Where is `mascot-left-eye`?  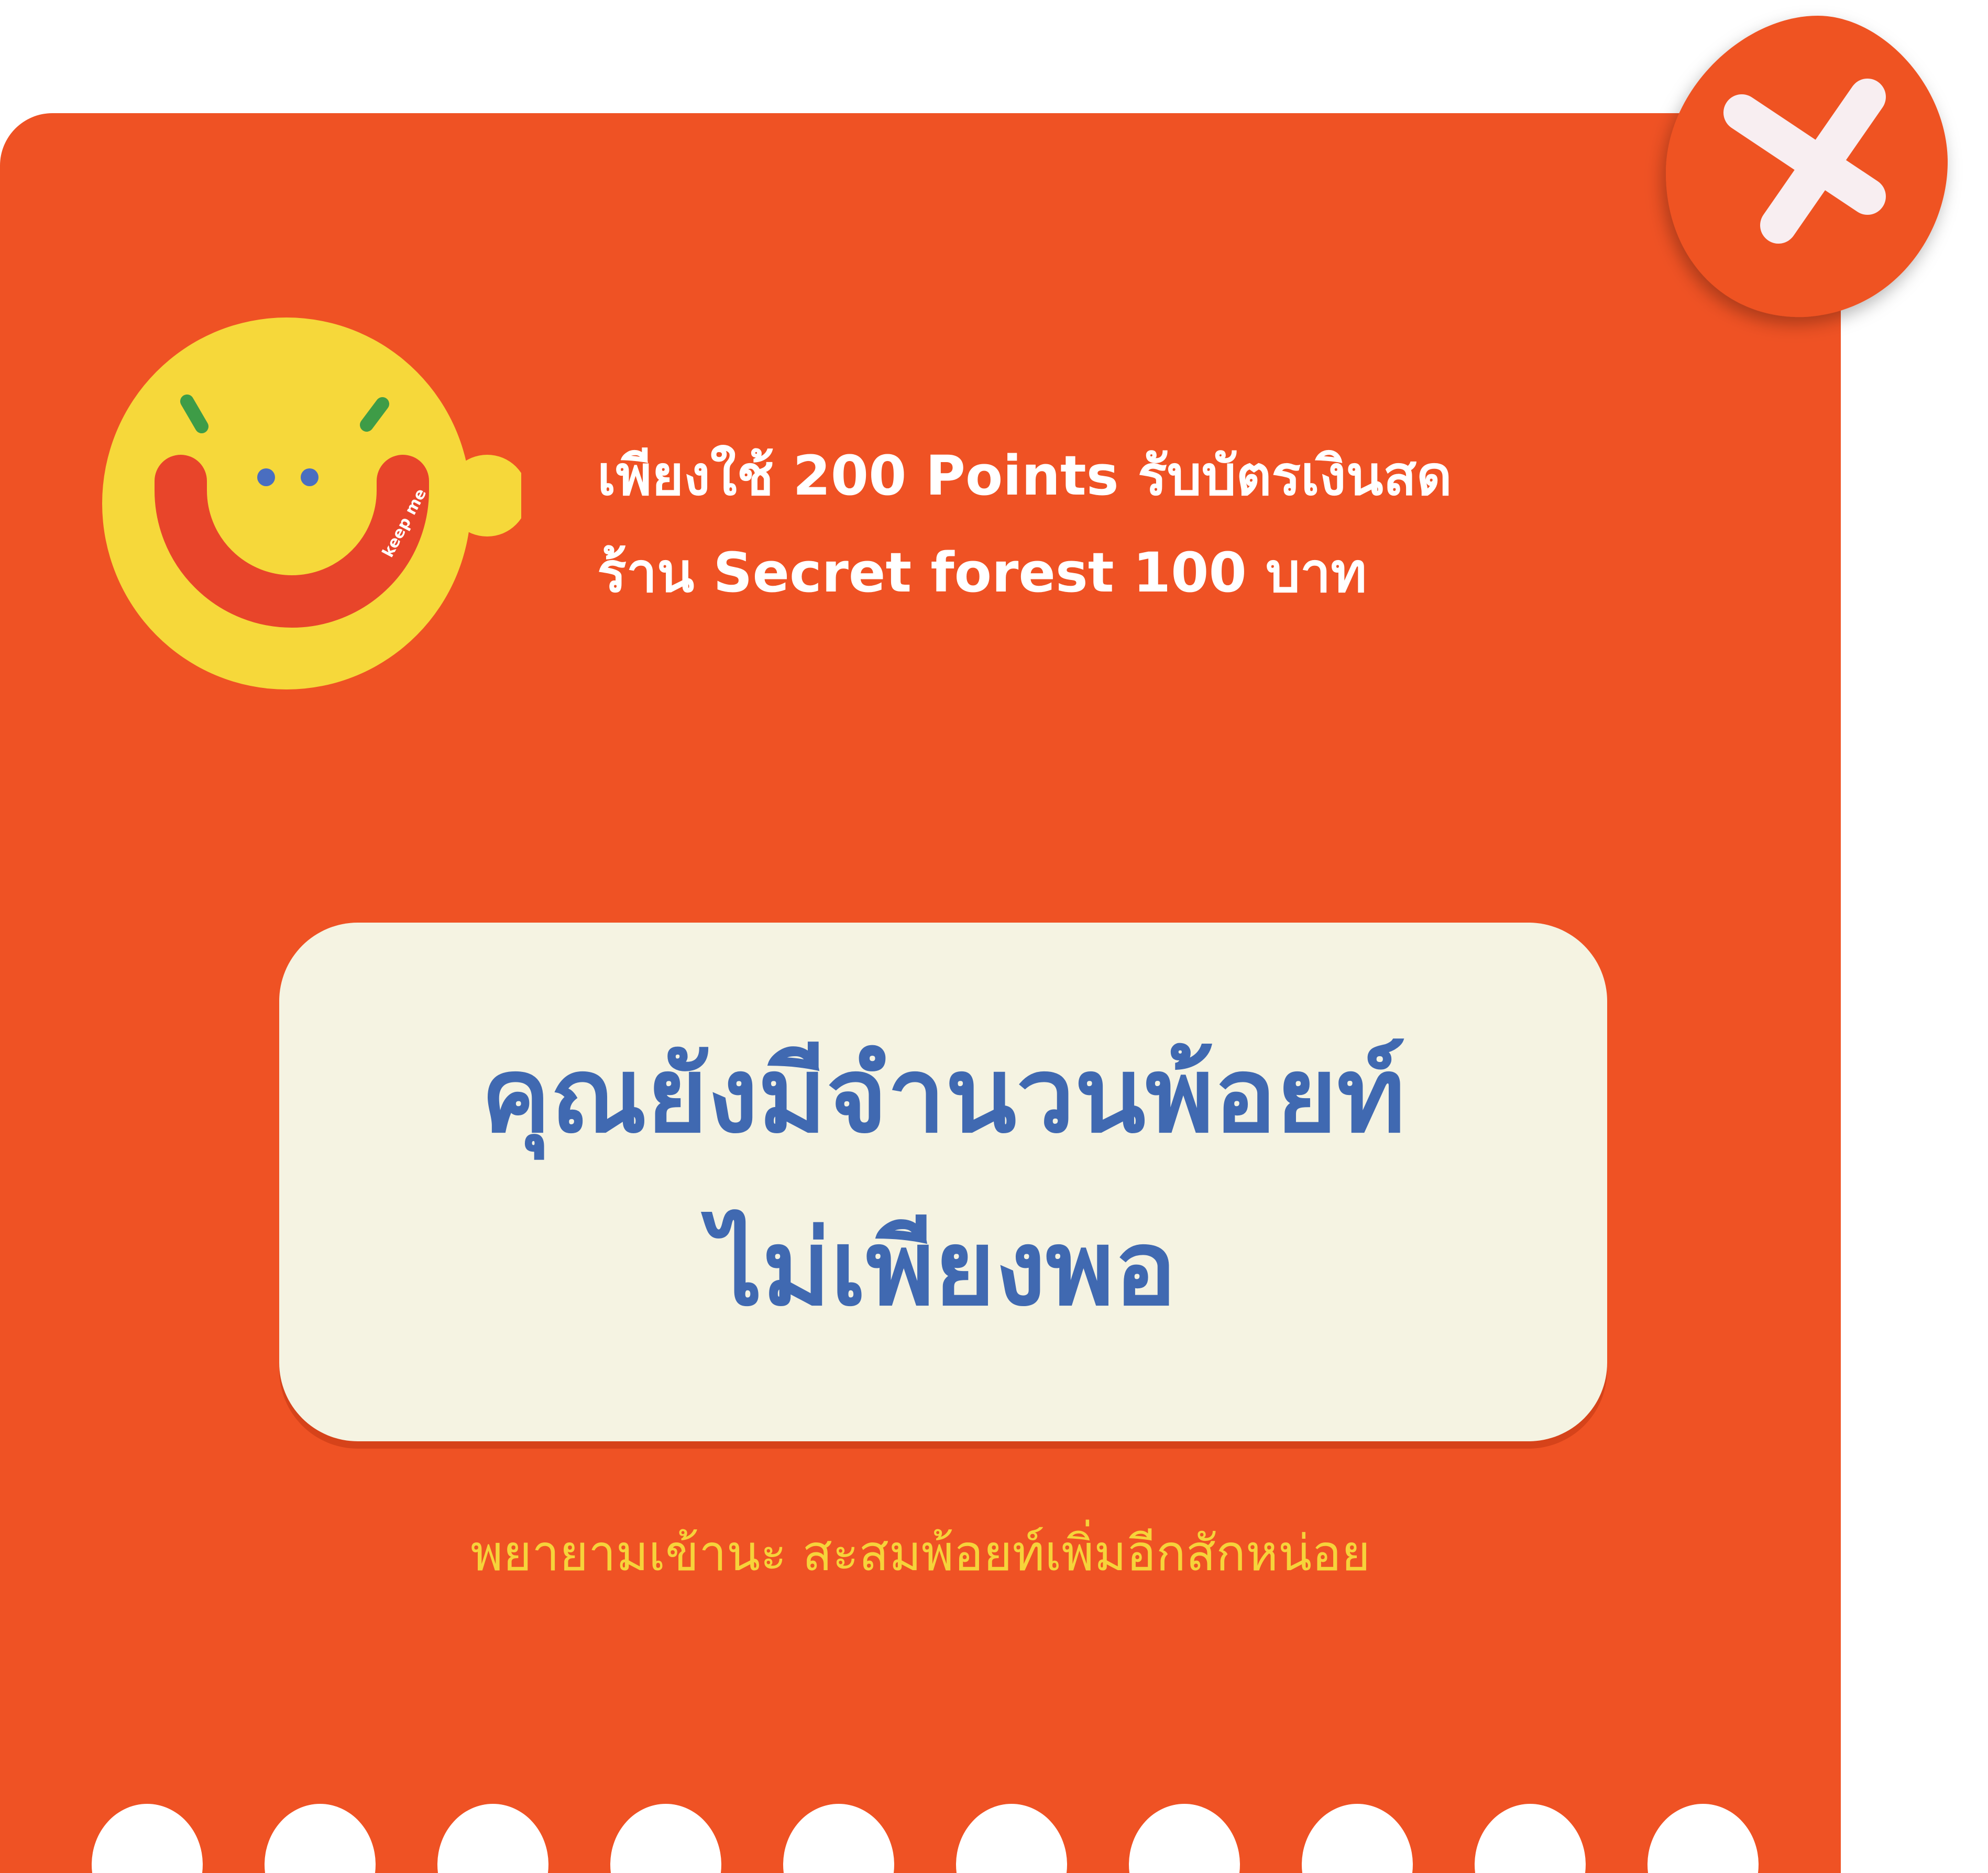
mascot-left-eye is located at coordinates (266, 477).